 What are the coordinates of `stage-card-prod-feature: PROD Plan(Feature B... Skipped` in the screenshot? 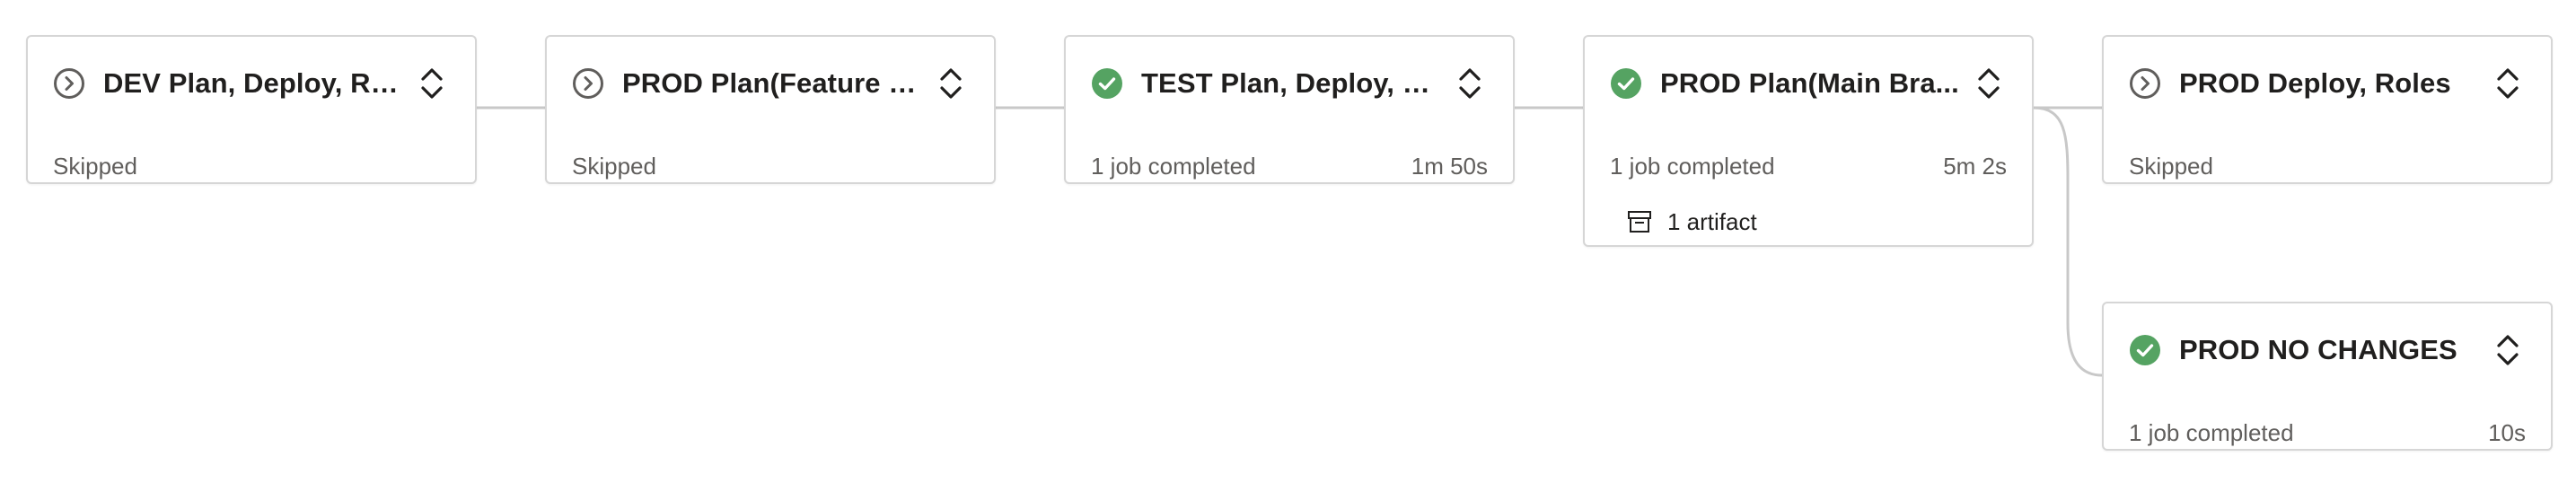 It's located at (770, 109).